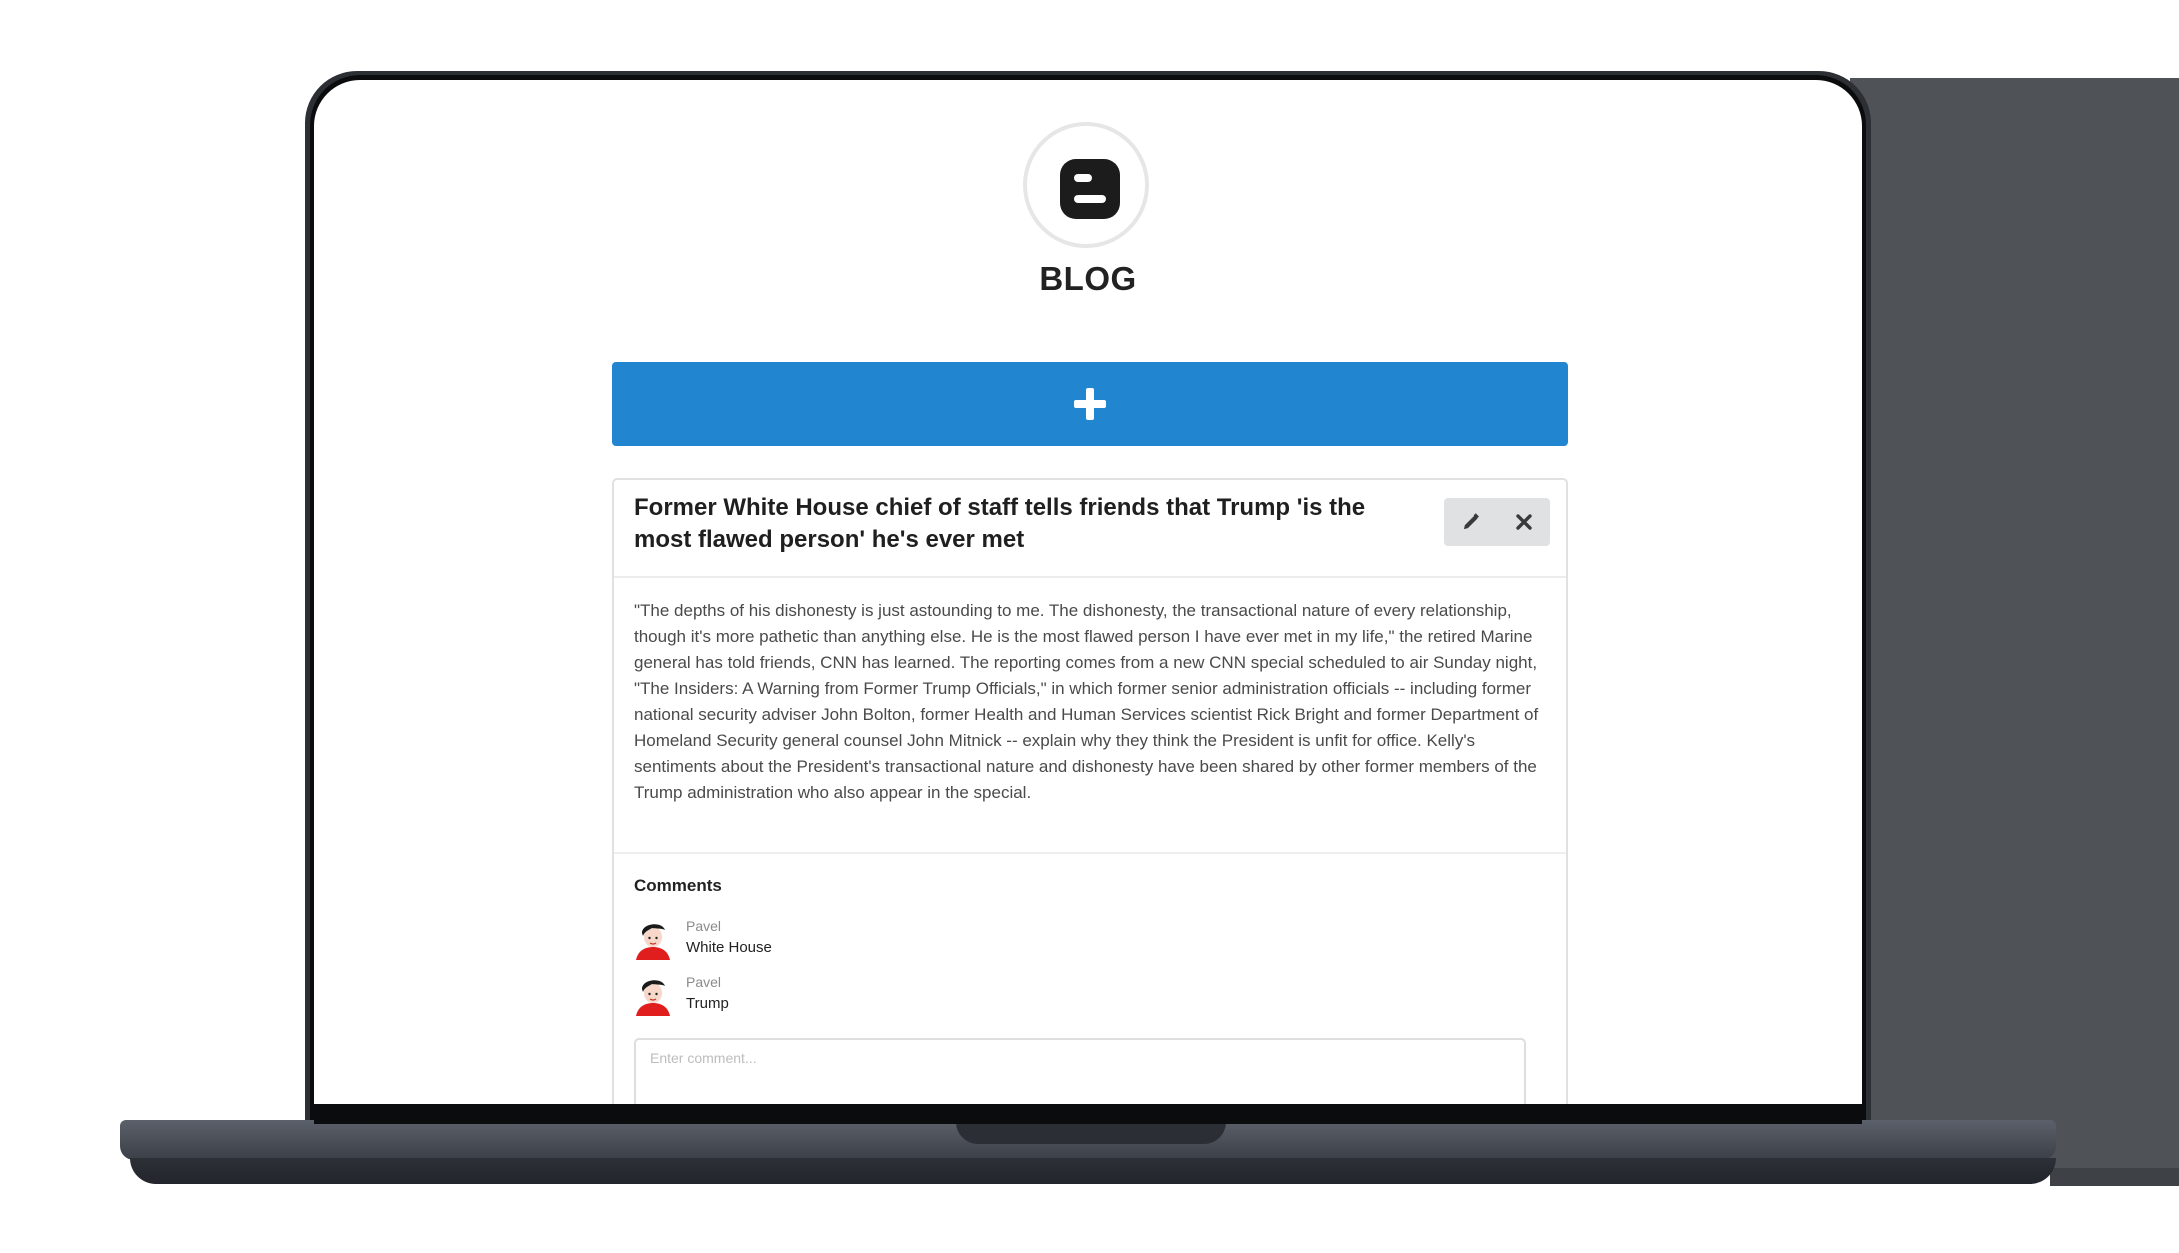 Image resolution: width=2179 pixels, height=1253 pixels. I want to click on add-post-button, so click(1090, 404).